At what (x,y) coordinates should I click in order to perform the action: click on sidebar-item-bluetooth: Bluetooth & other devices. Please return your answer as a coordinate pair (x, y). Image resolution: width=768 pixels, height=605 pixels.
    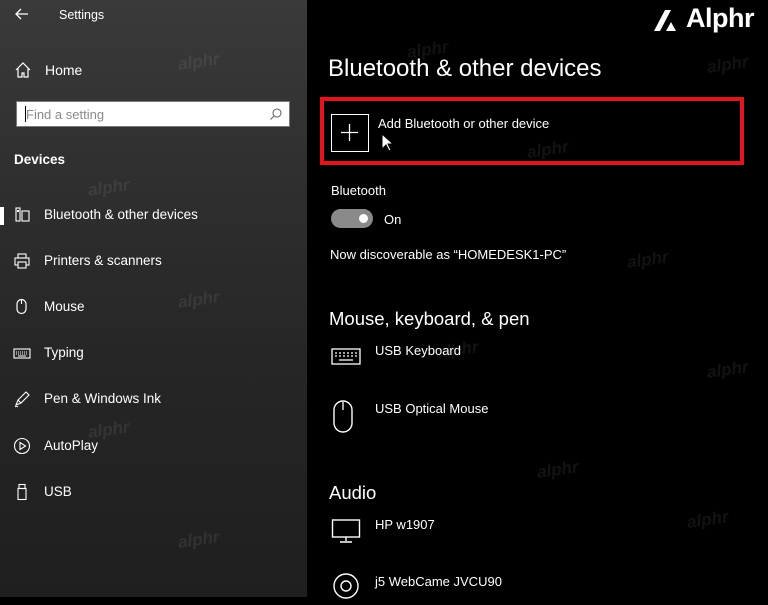
    Looking at the image, I should click on (153, 216).